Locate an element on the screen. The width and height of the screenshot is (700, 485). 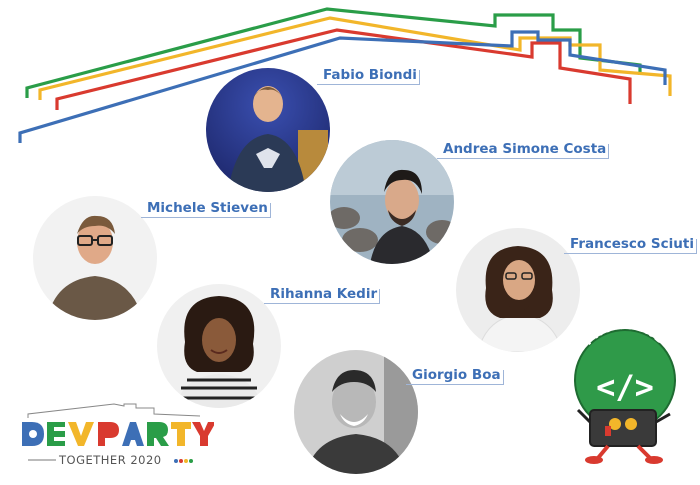
devparty-logo: TOGETHER 2020 is located at coordinates (118, 435).